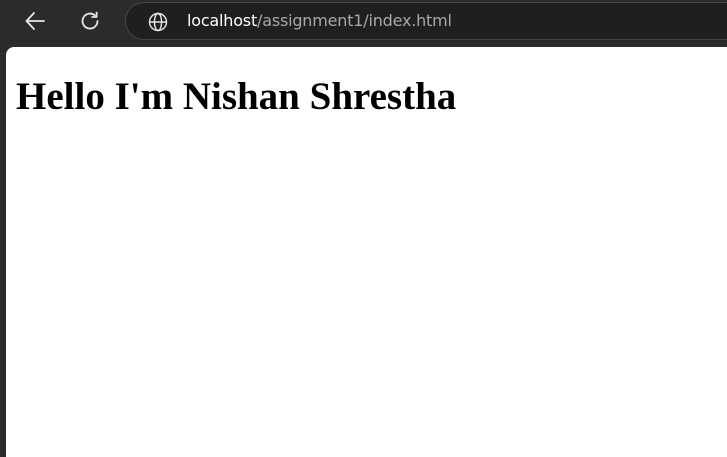 Image resolution: width=727 pixels, height=457 pixels. What do you see at coordinates (236, 96) in the screenshot?
I see `page-heading: Hello I'm Nishan Shrestha` at bounding box center [236, 96].